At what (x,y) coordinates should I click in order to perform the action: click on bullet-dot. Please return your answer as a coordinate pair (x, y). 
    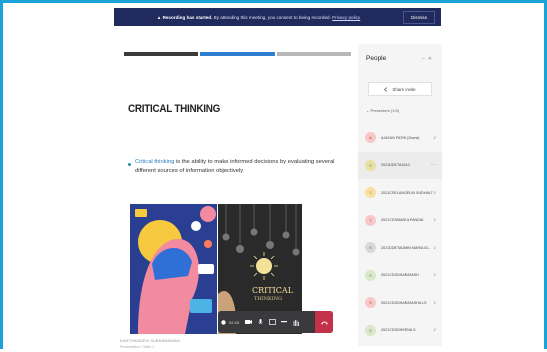
    Looking at the image, I should click on (129, 164).